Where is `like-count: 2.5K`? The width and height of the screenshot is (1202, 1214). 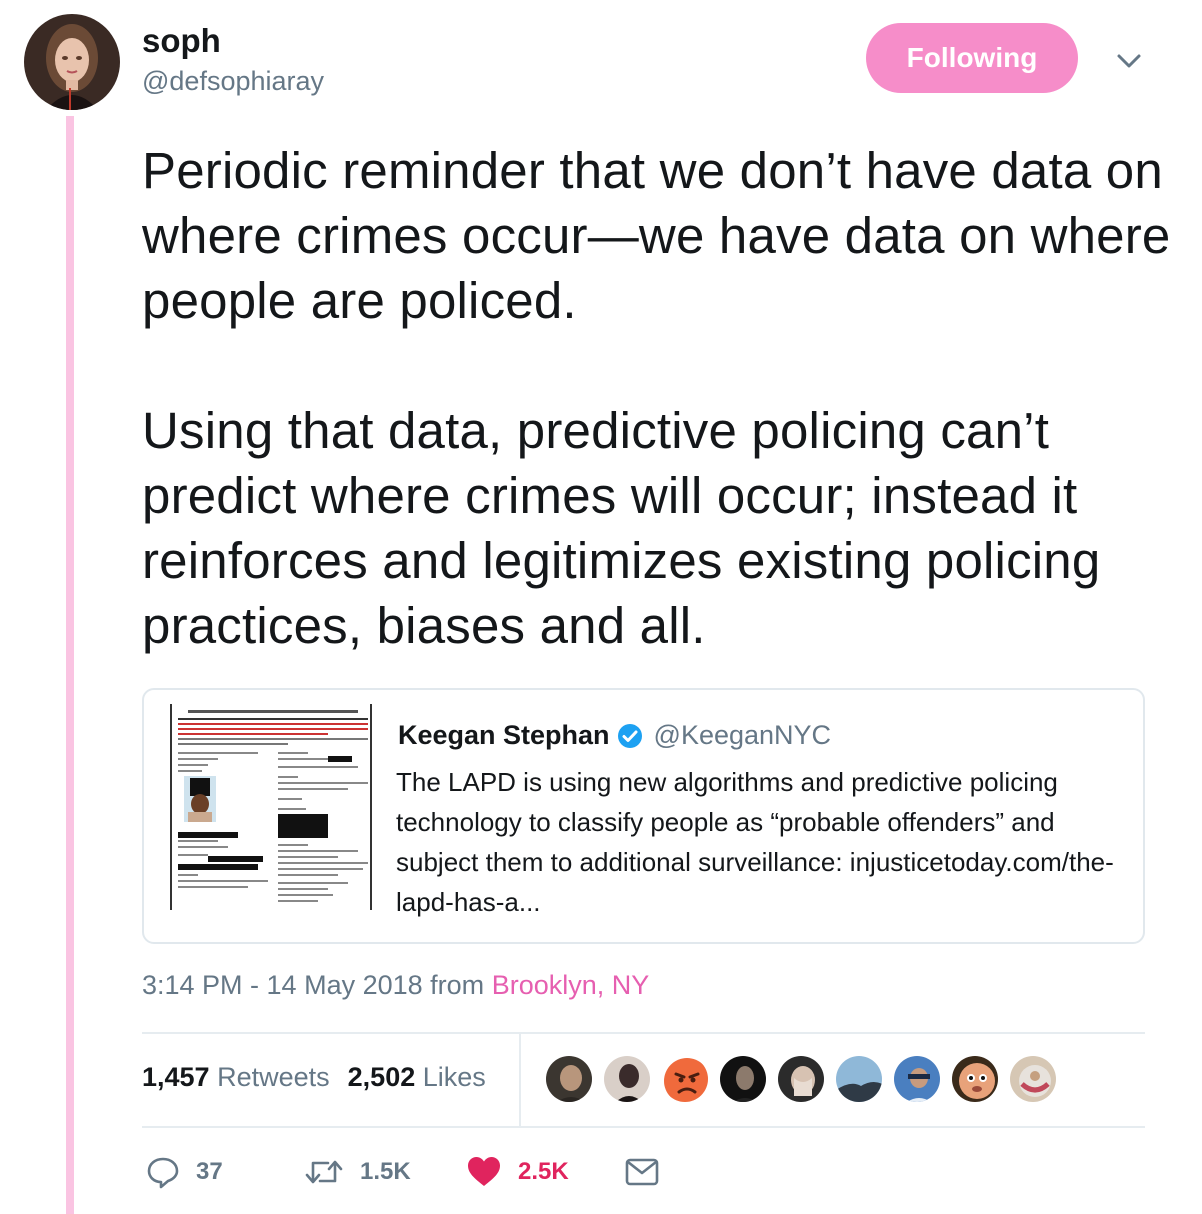 like-count: 2.5K is located at coordinates (543, 1171).